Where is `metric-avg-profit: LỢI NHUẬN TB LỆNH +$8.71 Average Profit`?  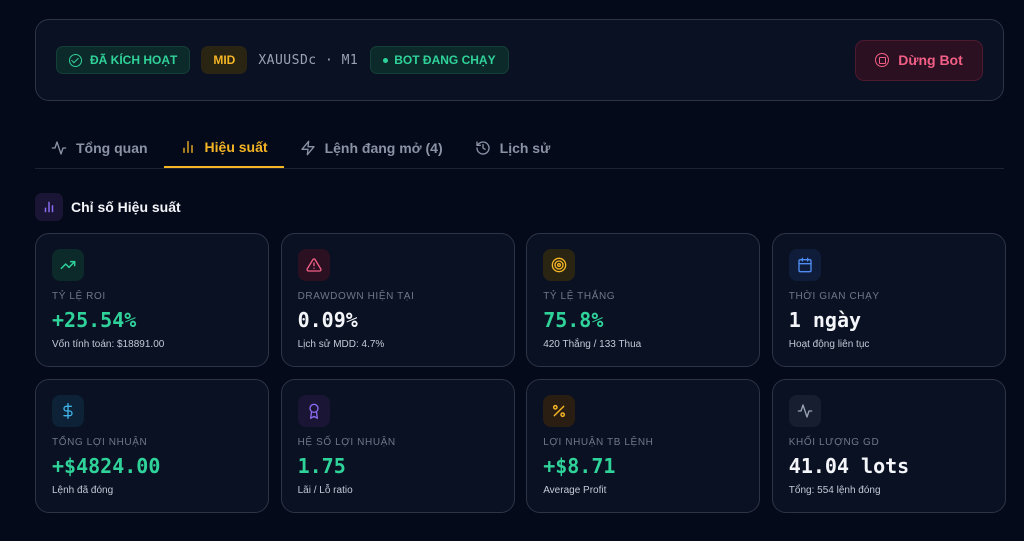
metric-avg-profit: LỢI NHUẬN TB LỆNH +$8.71 Average Profit is located at coordinates (643, 446).